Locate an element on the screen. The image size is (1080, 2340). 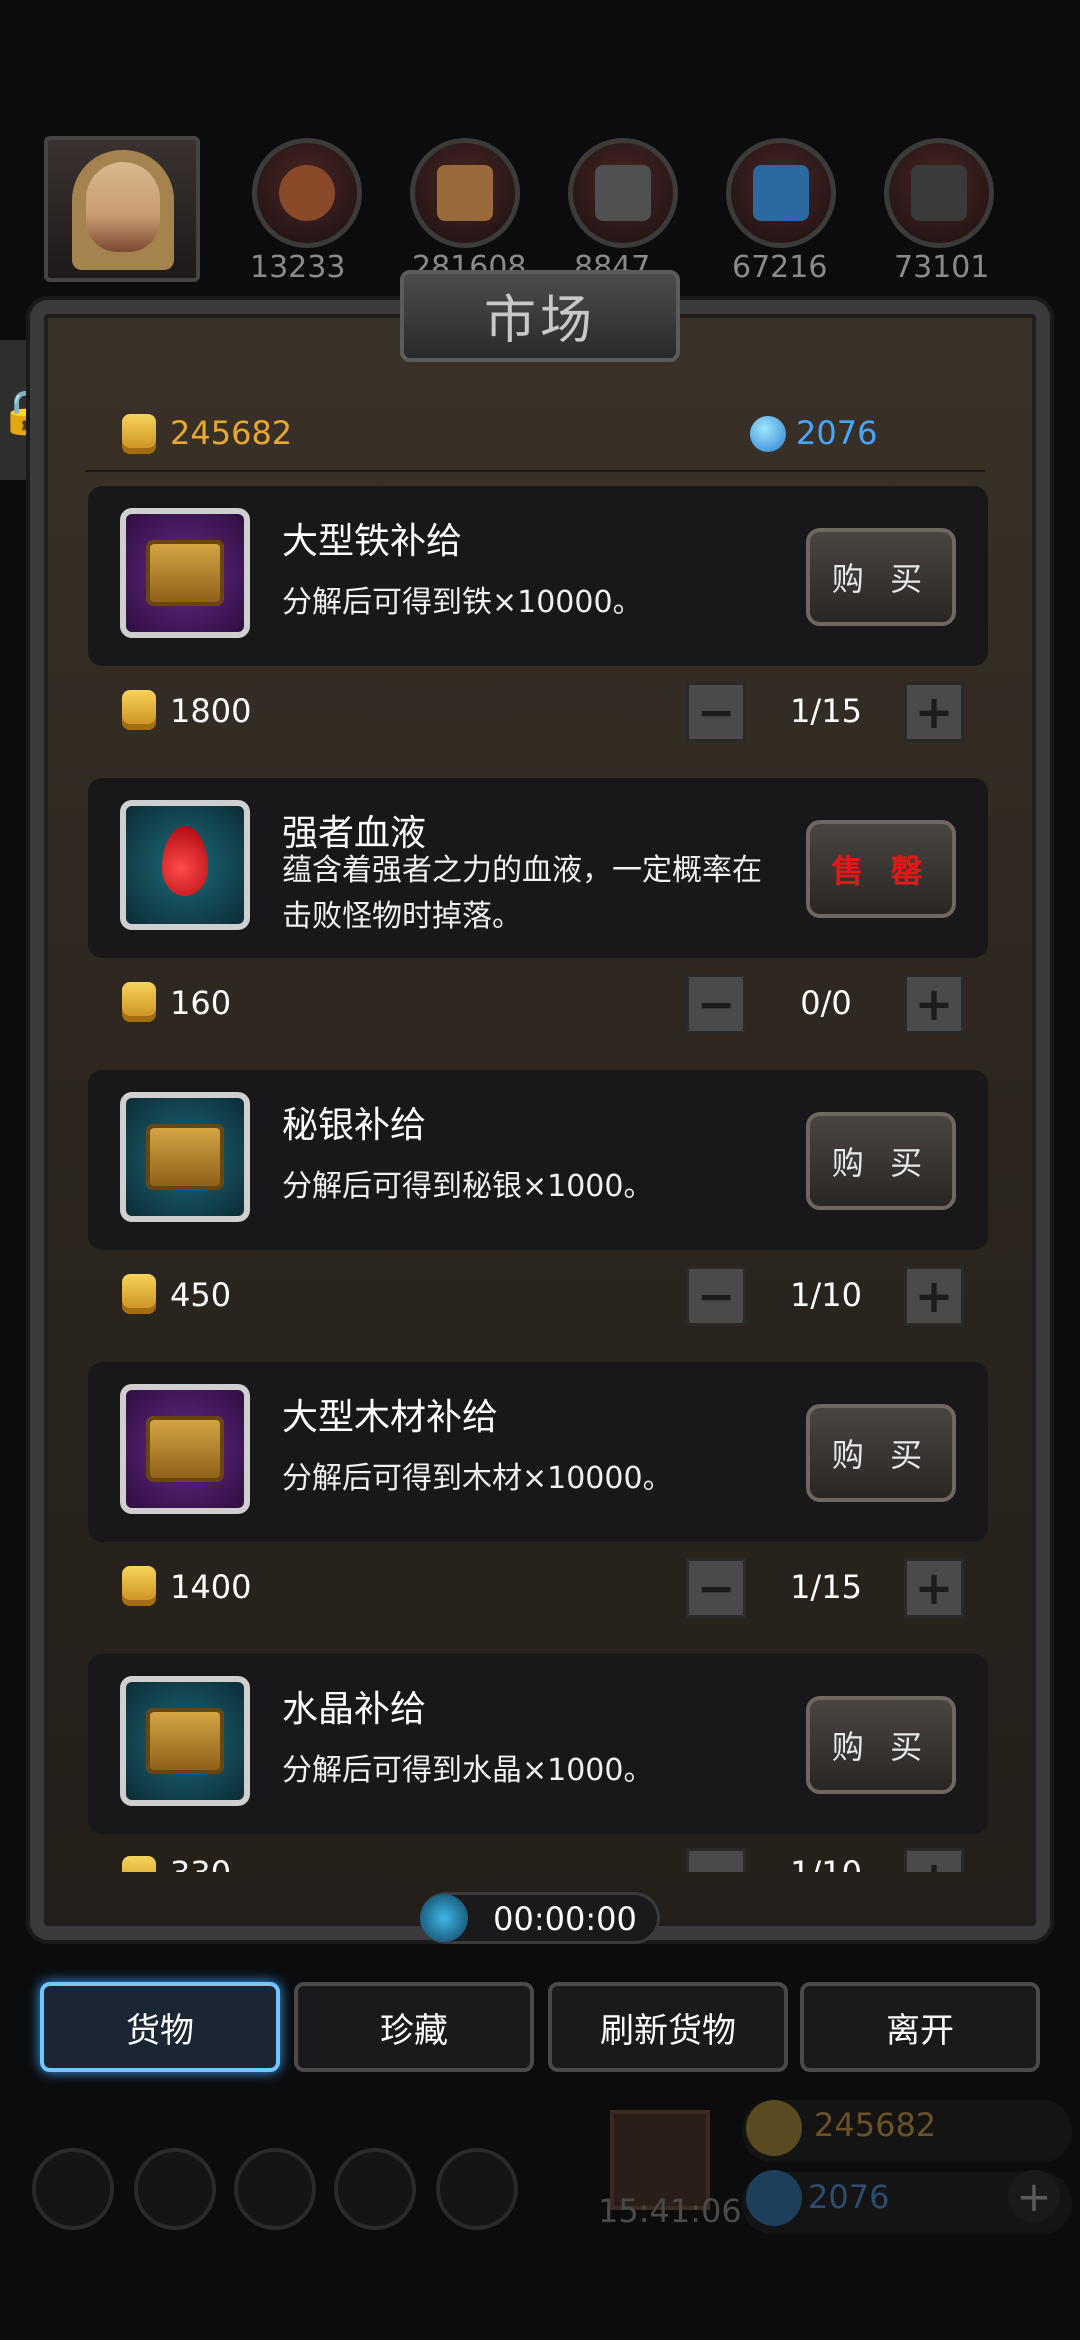
resource-value: 67216 is located at coordinates (780, 267).